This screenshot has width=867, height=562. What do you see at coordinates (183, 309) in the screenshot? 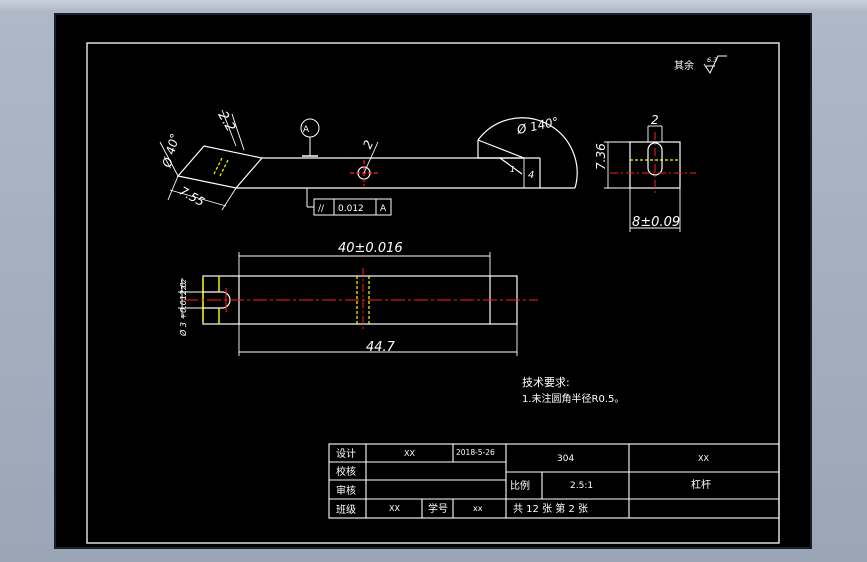
I see `top-dim-left-tol: Ø 3 +0.012 0` at bounding box center [183, 309].